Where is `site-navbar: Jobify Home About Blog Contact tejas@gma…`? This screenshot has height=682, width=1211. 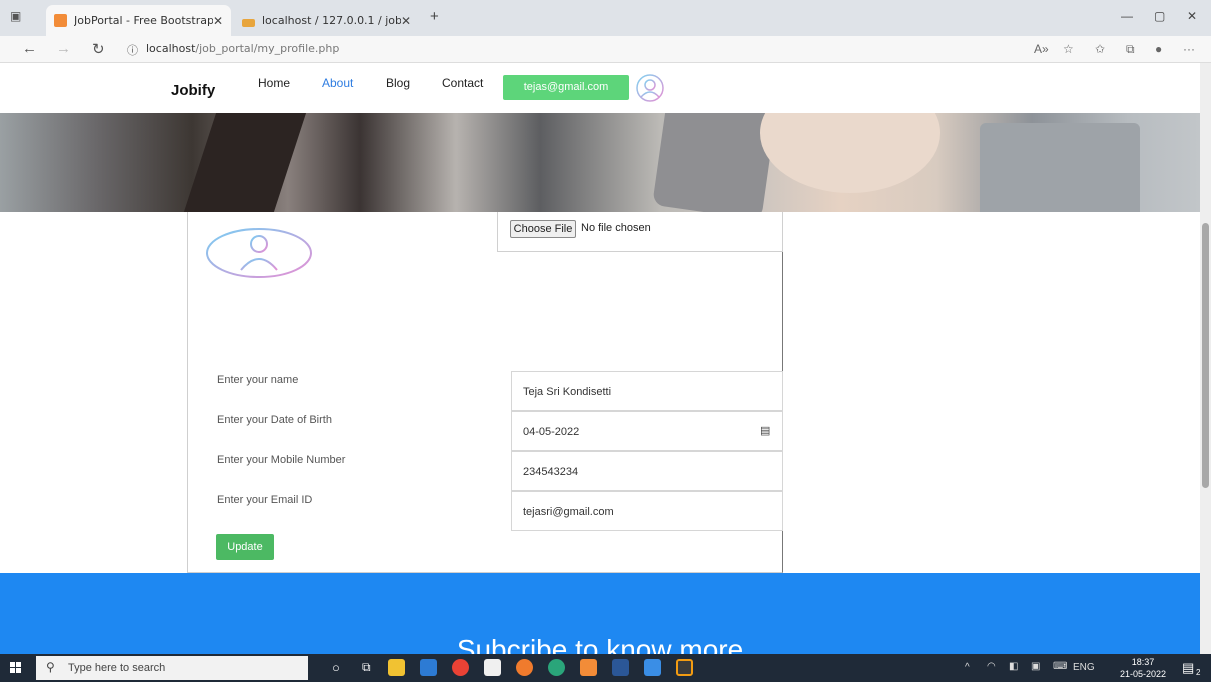
site-navbar: Jobify Home About Blog Contact tejas@gma… is located at coordinates (600, 88).